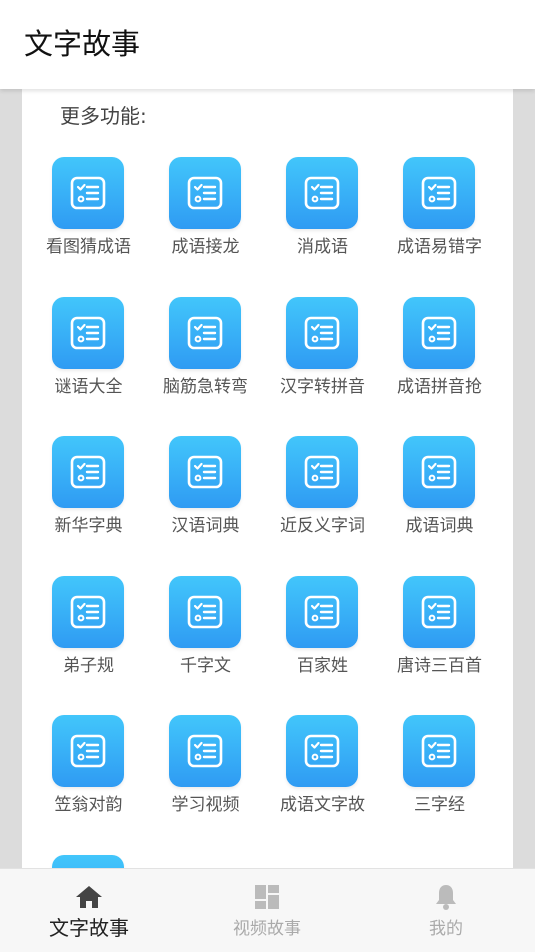  I want to click on feature-label: 唐诗三百首, so click(439, 665).